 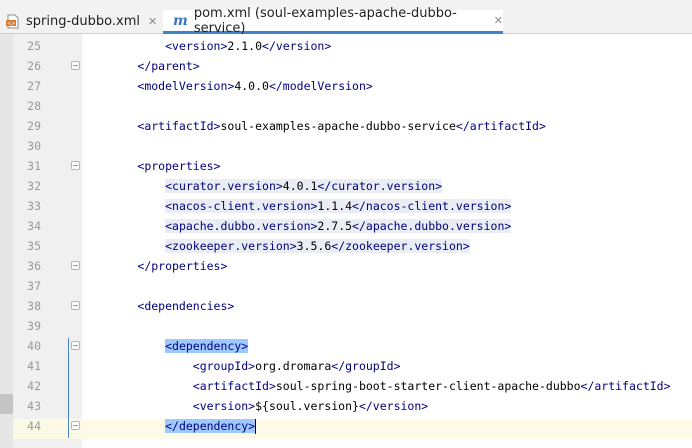 What do you see at coordinates (34, 426) in the screenshot?
I see `line-number: 44` at bounding box center [34, 426].